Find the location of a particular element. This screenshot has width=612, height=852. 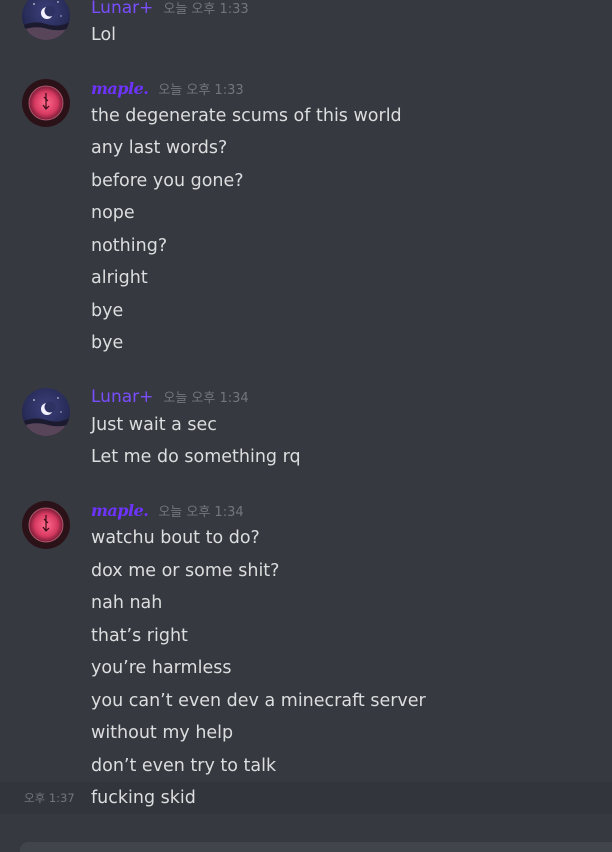

message-text: nope is located at coordinates (113, 213).